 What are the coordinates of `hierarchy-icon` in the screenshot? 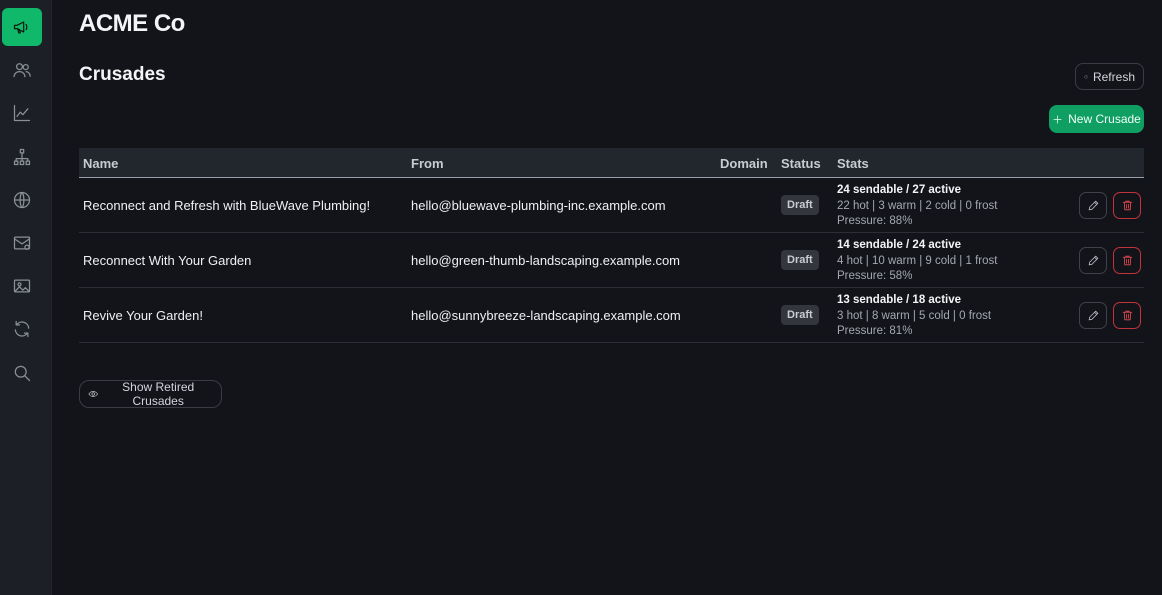 It's located at (22, 157).